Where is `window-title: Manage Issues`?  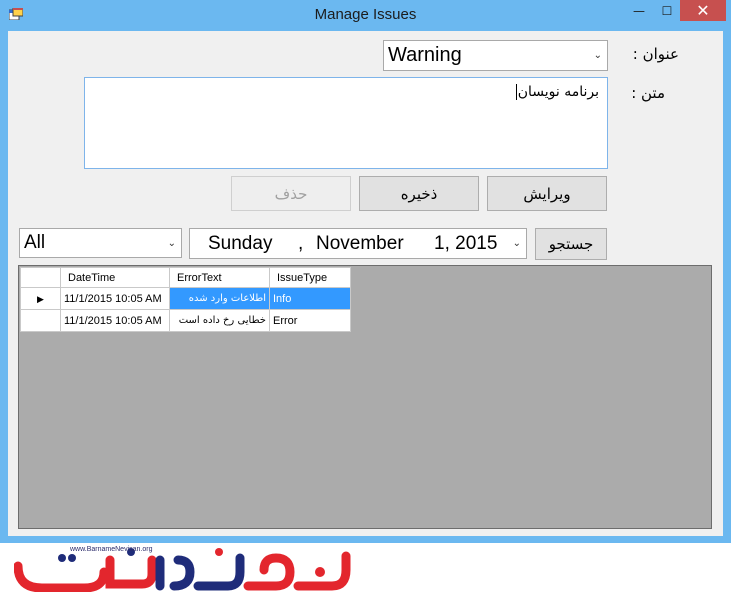 window-title: Manage Issues is located at coordinates (365, 14).